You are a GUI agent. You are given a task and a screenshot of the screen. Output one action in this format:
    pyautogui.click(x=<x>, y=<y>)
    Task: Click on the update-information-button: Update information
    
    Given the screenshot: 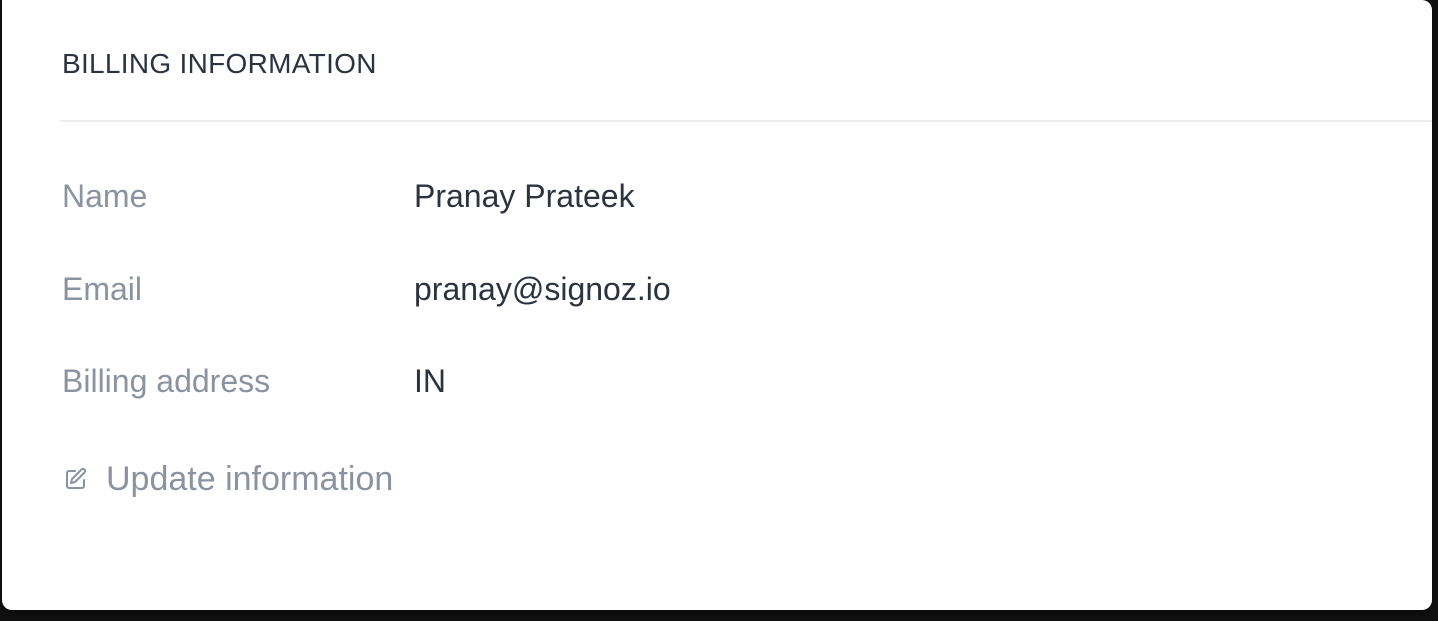 What is the action you would take?
    pyautogui.click(x=227, y=479)
    